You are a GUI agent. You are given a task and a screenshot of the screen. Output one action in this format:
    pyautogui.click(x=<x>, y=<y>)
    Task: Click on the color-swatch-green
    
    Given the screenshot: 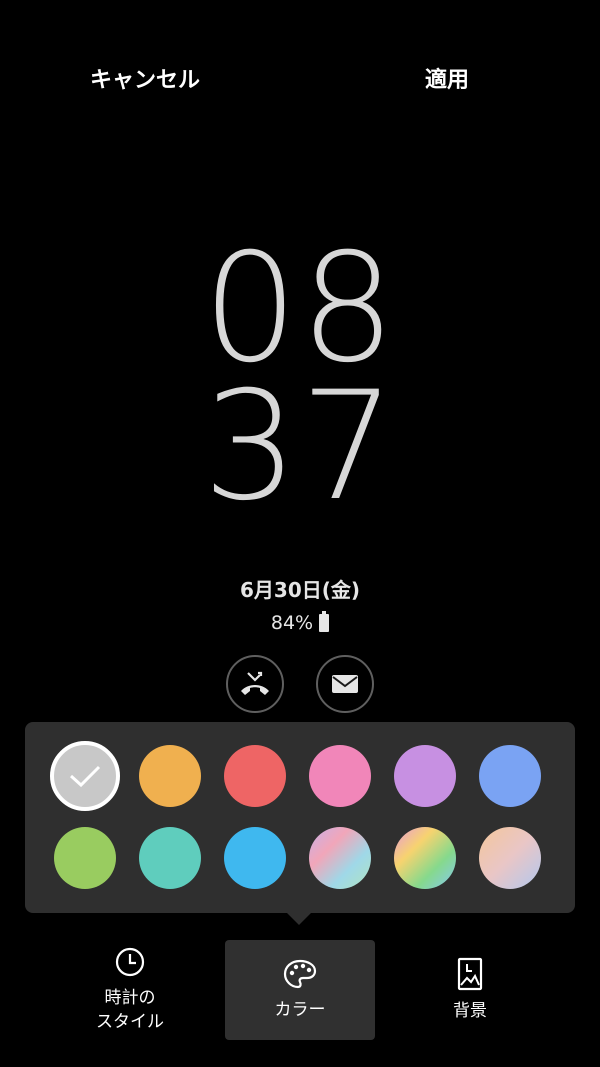 What is the action you would take?
    pyautogui.click(x=85, y=858)
    